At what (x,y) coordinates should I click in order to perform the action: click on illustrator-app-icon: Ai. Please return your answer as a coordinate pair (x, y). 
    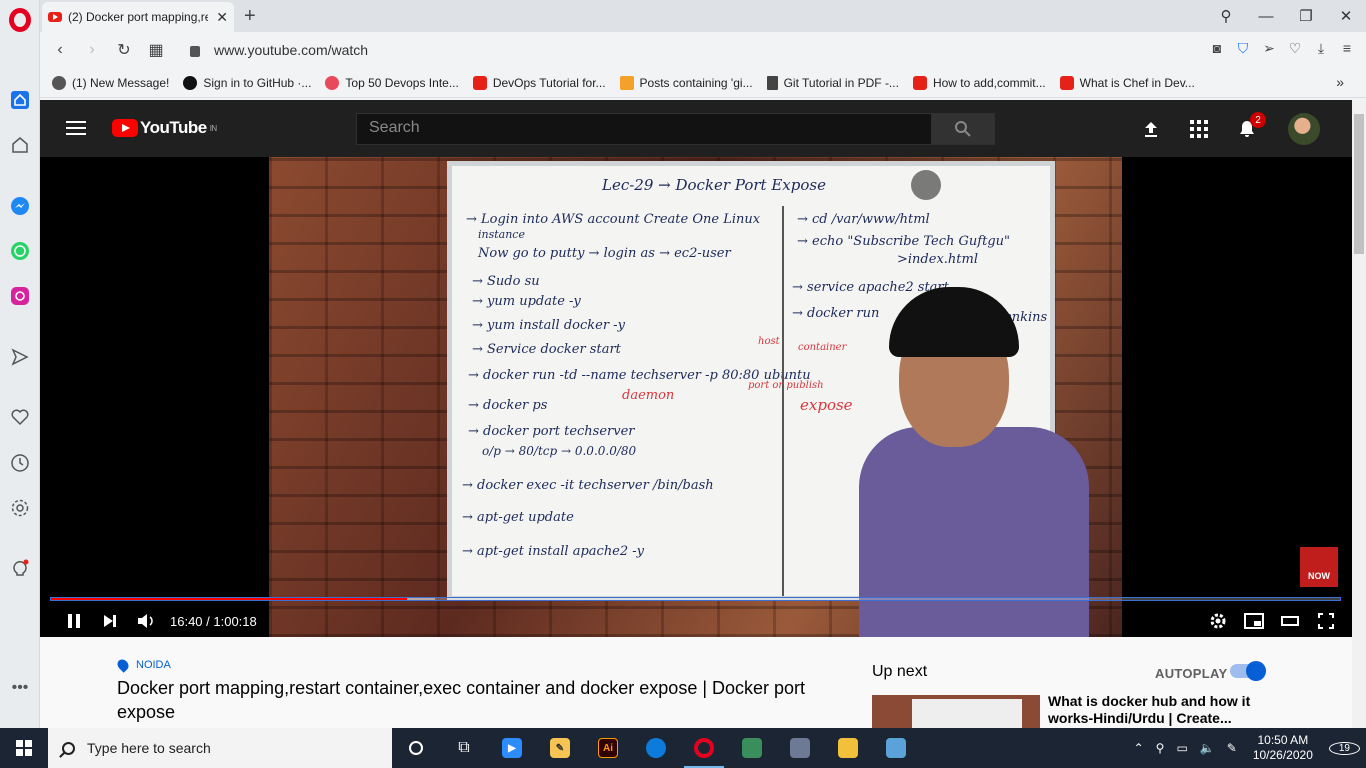
    Looking at the image, I should click on (608, 748).